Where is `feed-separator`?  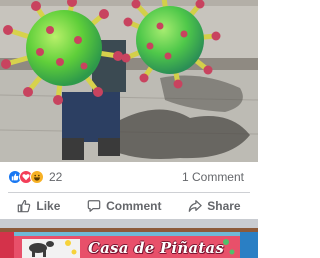 feed-separator is located at coordinates (129, 223).